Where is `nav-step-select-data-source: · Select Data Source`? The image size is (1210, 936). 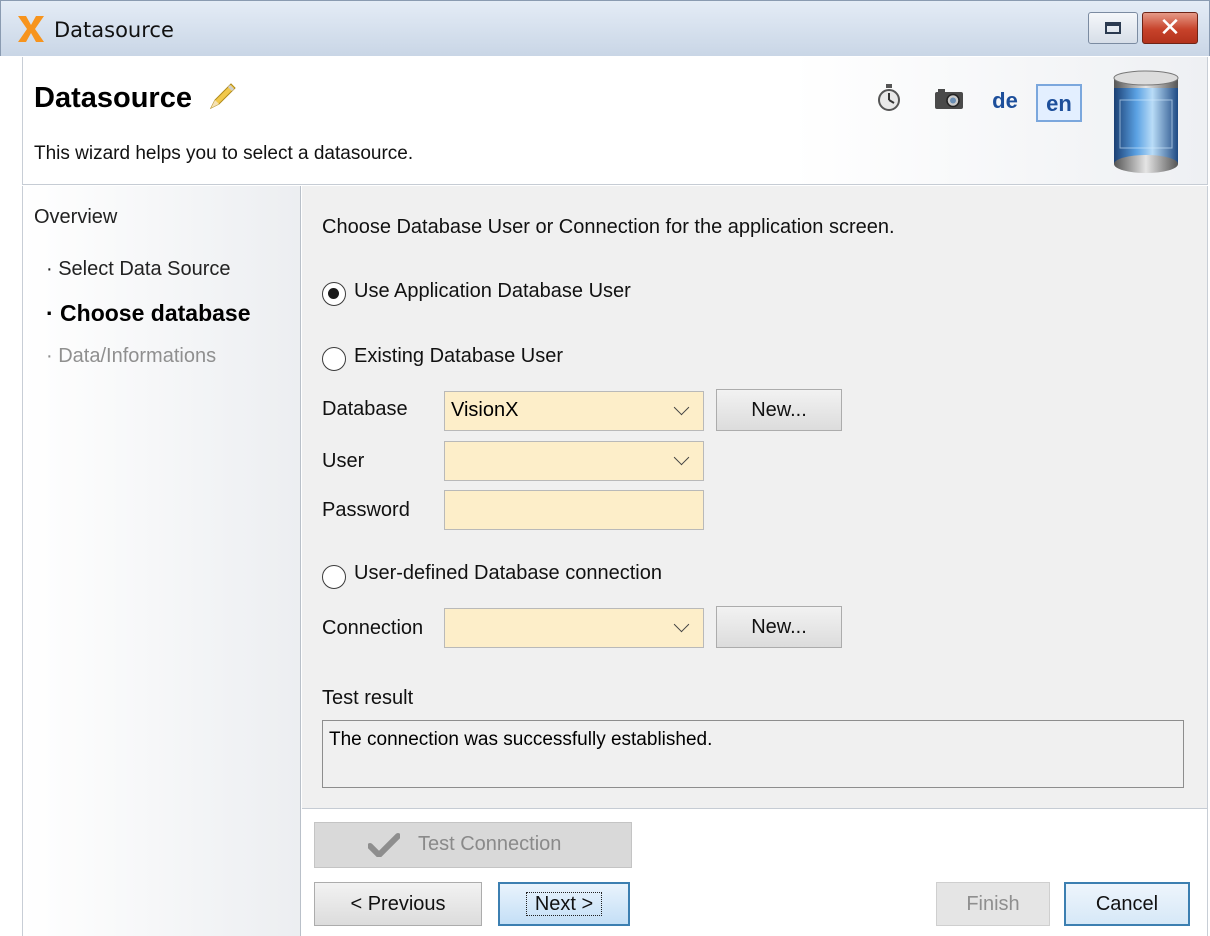
nav-step-select-data-source: · Select Data Source is located at coordinates (138, 269).